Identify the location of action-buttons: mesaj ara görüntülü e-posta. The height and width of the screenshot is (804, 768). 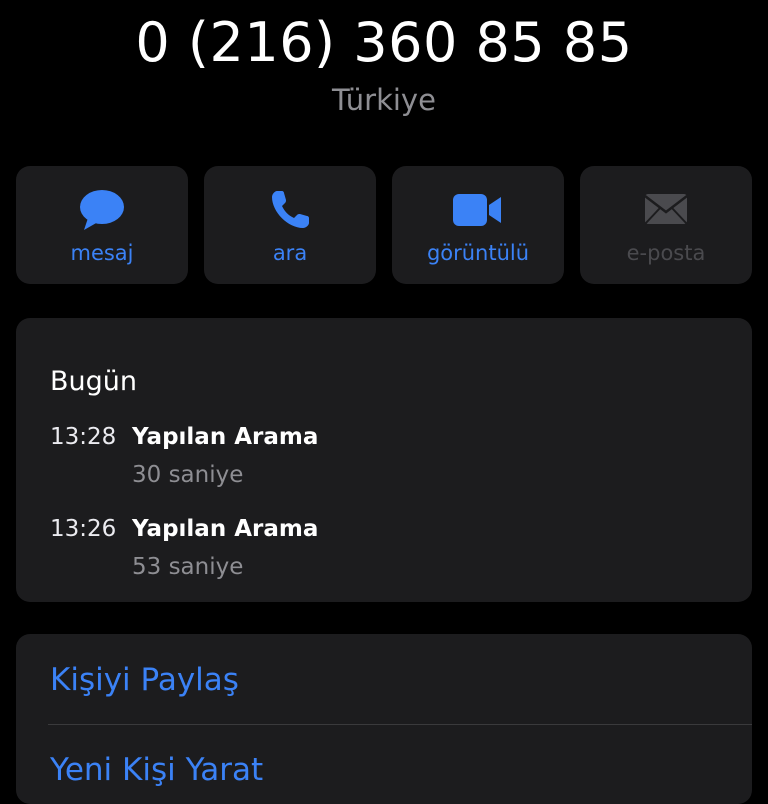
(384, 226).